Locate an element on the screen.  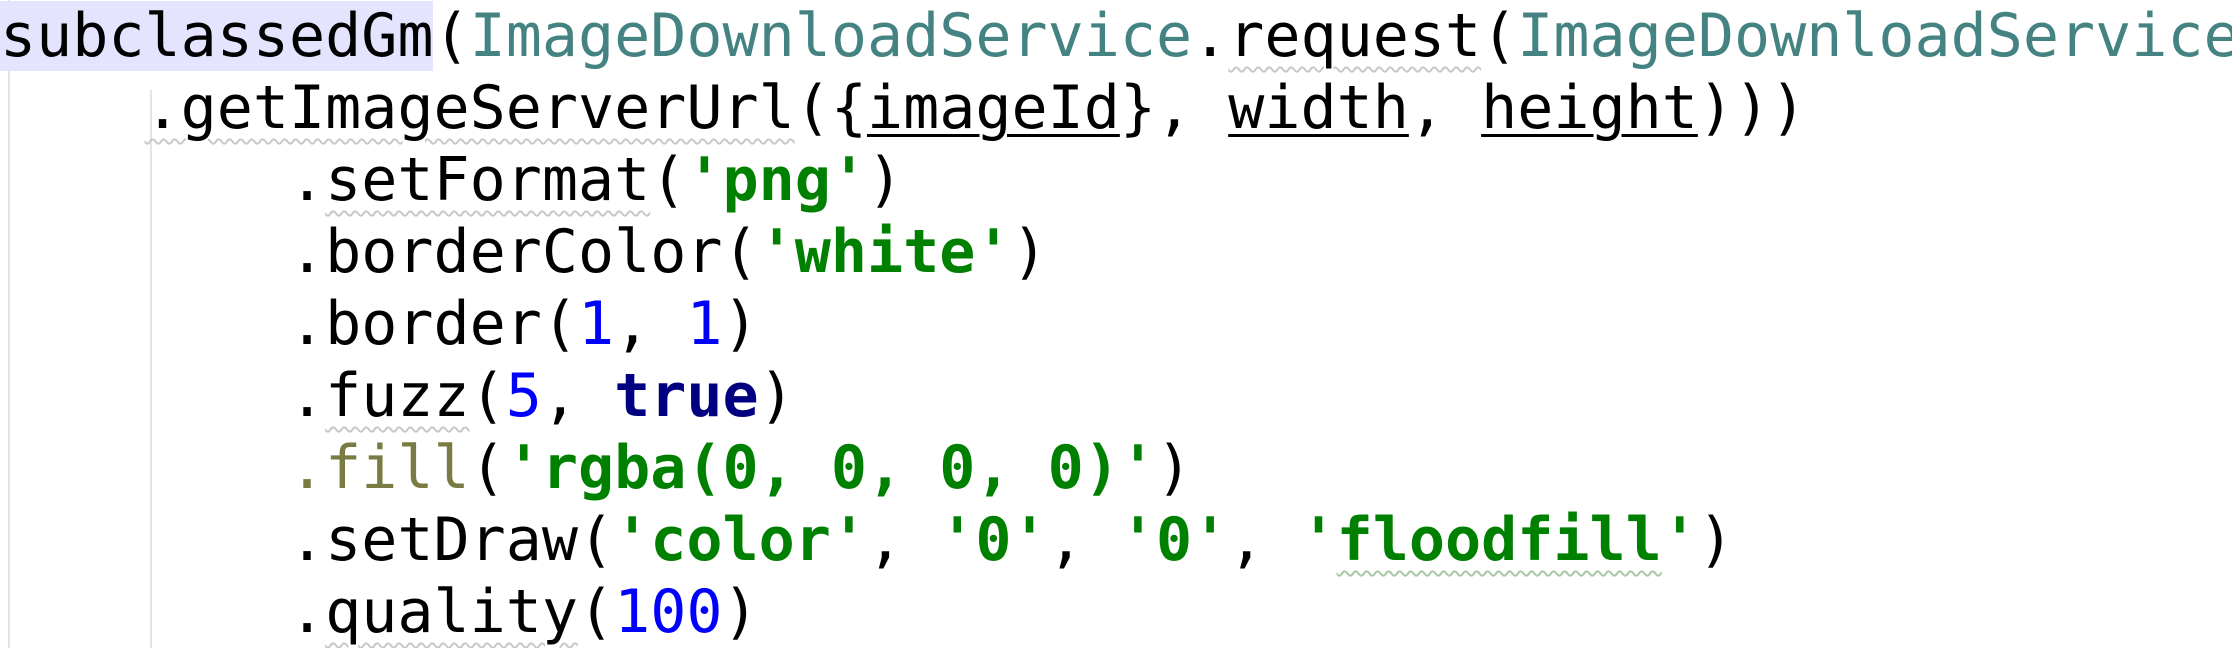
method-setDraw: .setDraw is located at coordinates (433, 540).